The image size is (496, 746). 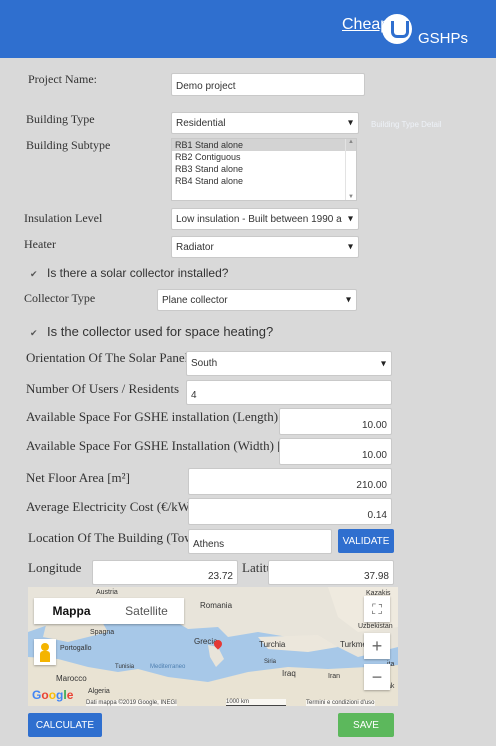 I want to click on heater-value: Radiator, so click(x=195, y=247).